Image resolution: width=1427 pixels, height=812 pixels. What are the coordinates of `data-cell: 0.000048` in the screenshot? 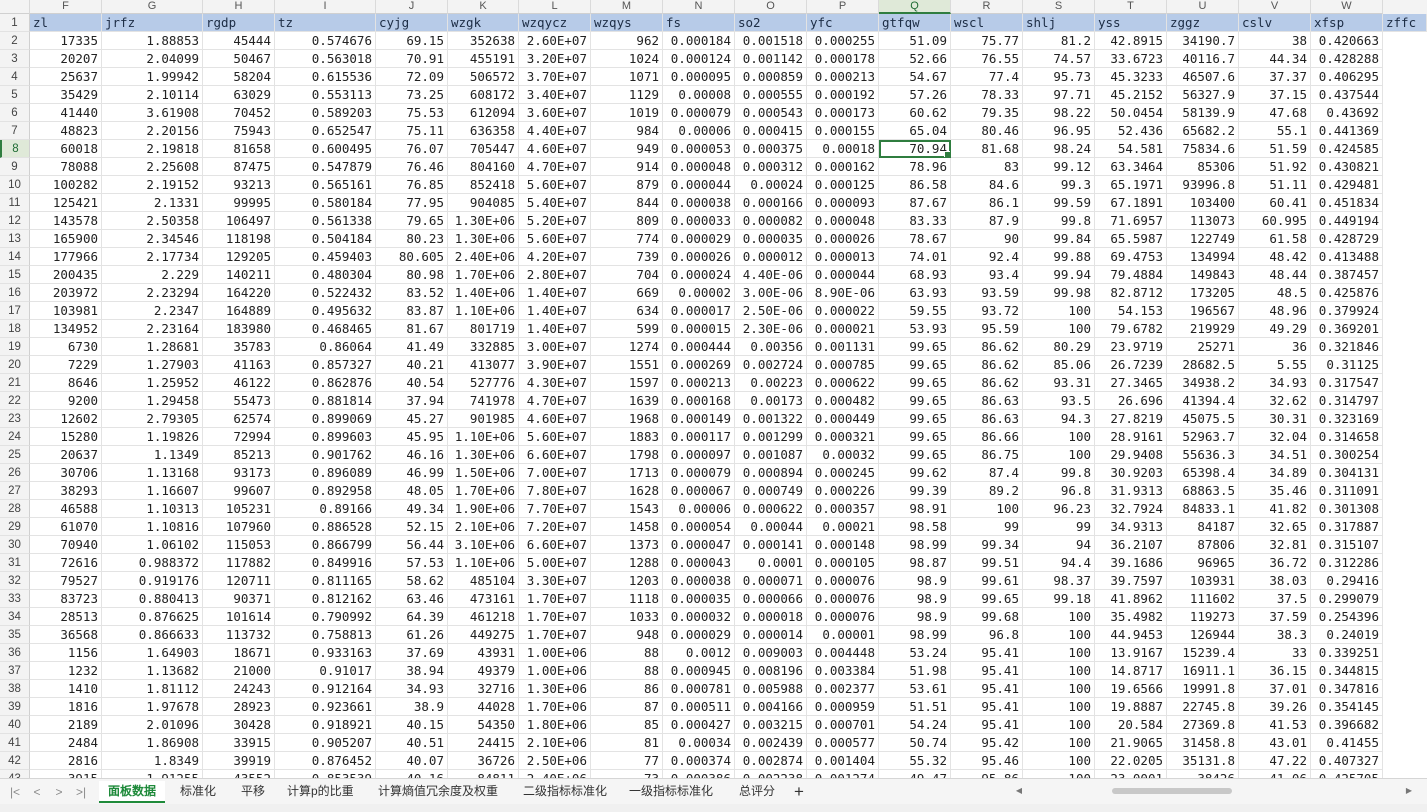 It's located at (699, 167).